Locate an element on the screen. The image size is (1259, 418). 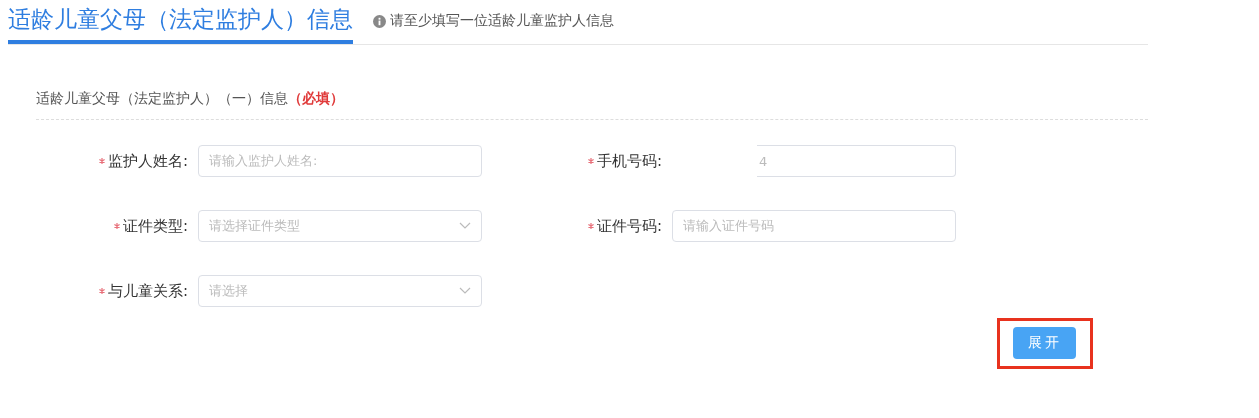
field-label: 证件号码: is located at coordinates (629, 226).